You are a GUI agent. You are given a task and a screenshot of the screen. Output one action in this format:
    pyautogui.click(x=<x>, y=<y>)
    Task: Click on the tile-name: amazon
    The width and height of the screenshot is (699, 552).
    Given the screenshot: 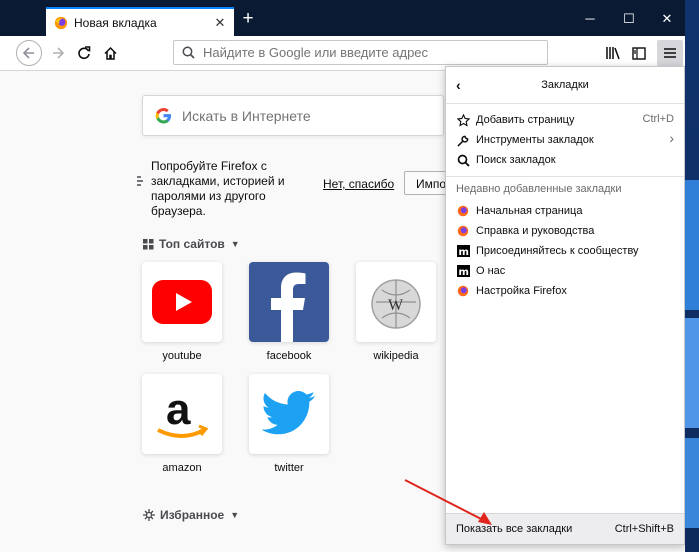 What is the action you would take?
    pyautogui.click(x=182, y=468)
    